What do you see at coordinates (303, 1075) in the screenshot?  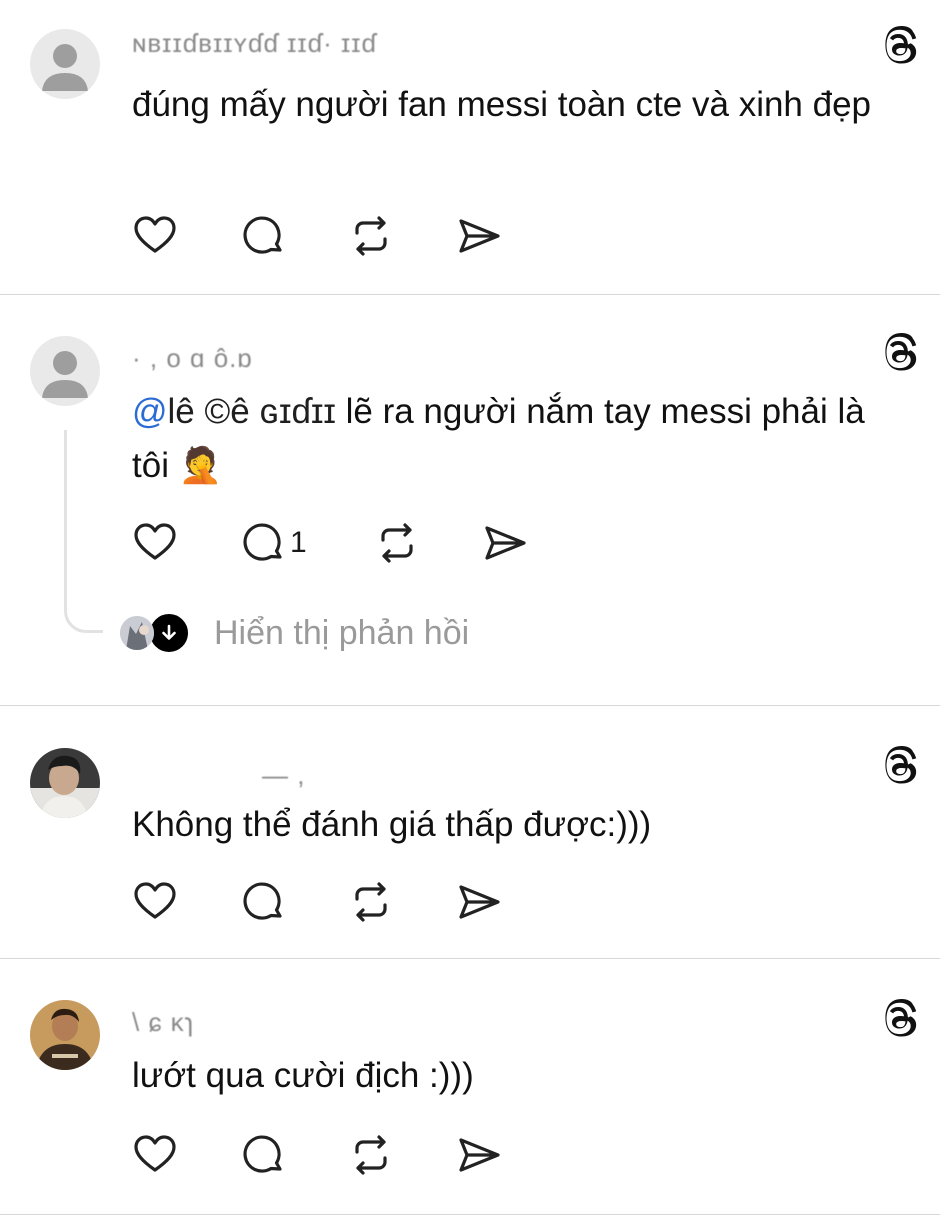 I see `post-text: lướt qua cười địch :)))` at bounding box center [303, 1075].